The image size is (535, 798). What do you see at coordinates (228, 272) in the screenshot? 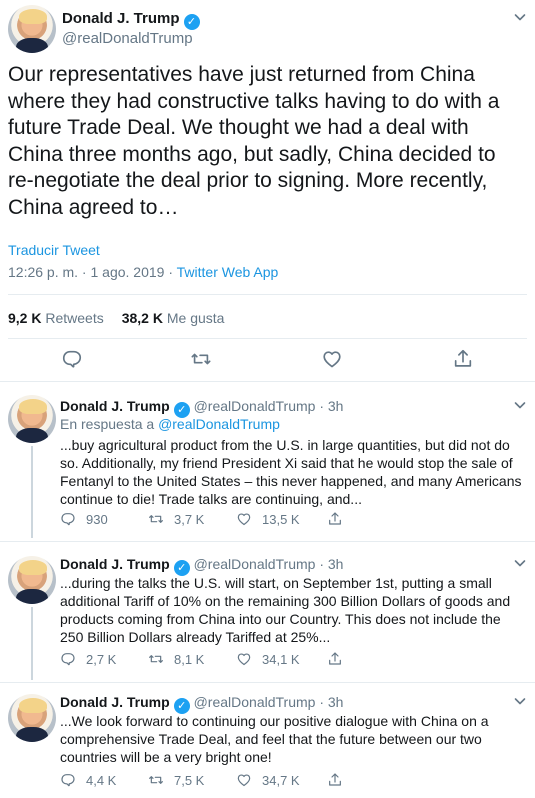
I see `tweet-source: Twitter Web App` at bounding box center [228, 272].